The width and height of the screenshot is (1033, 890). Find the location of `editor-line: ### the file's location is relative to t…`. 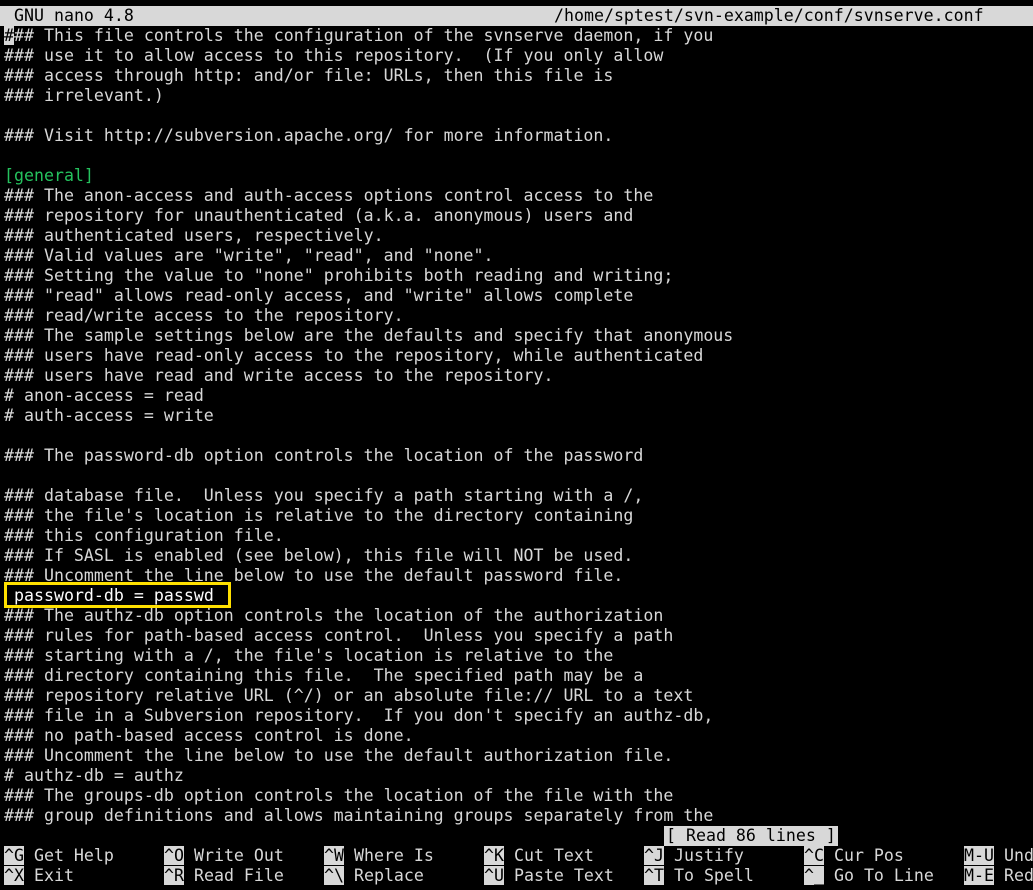

editor-line: ### the file's location is relative to t… is located at coordinates (518, 516).